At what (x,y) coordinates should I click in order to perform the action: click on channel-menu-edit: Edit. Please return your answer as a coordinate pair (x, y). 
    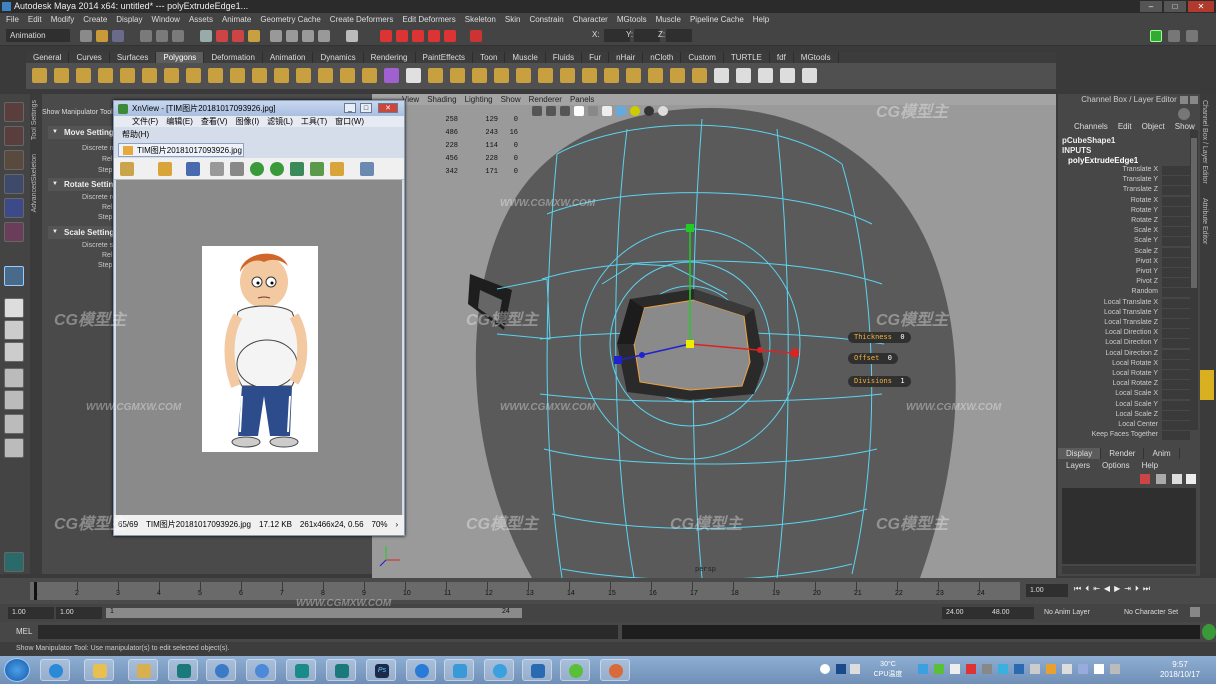
    Looking at the image, I should click on (1125, 126).